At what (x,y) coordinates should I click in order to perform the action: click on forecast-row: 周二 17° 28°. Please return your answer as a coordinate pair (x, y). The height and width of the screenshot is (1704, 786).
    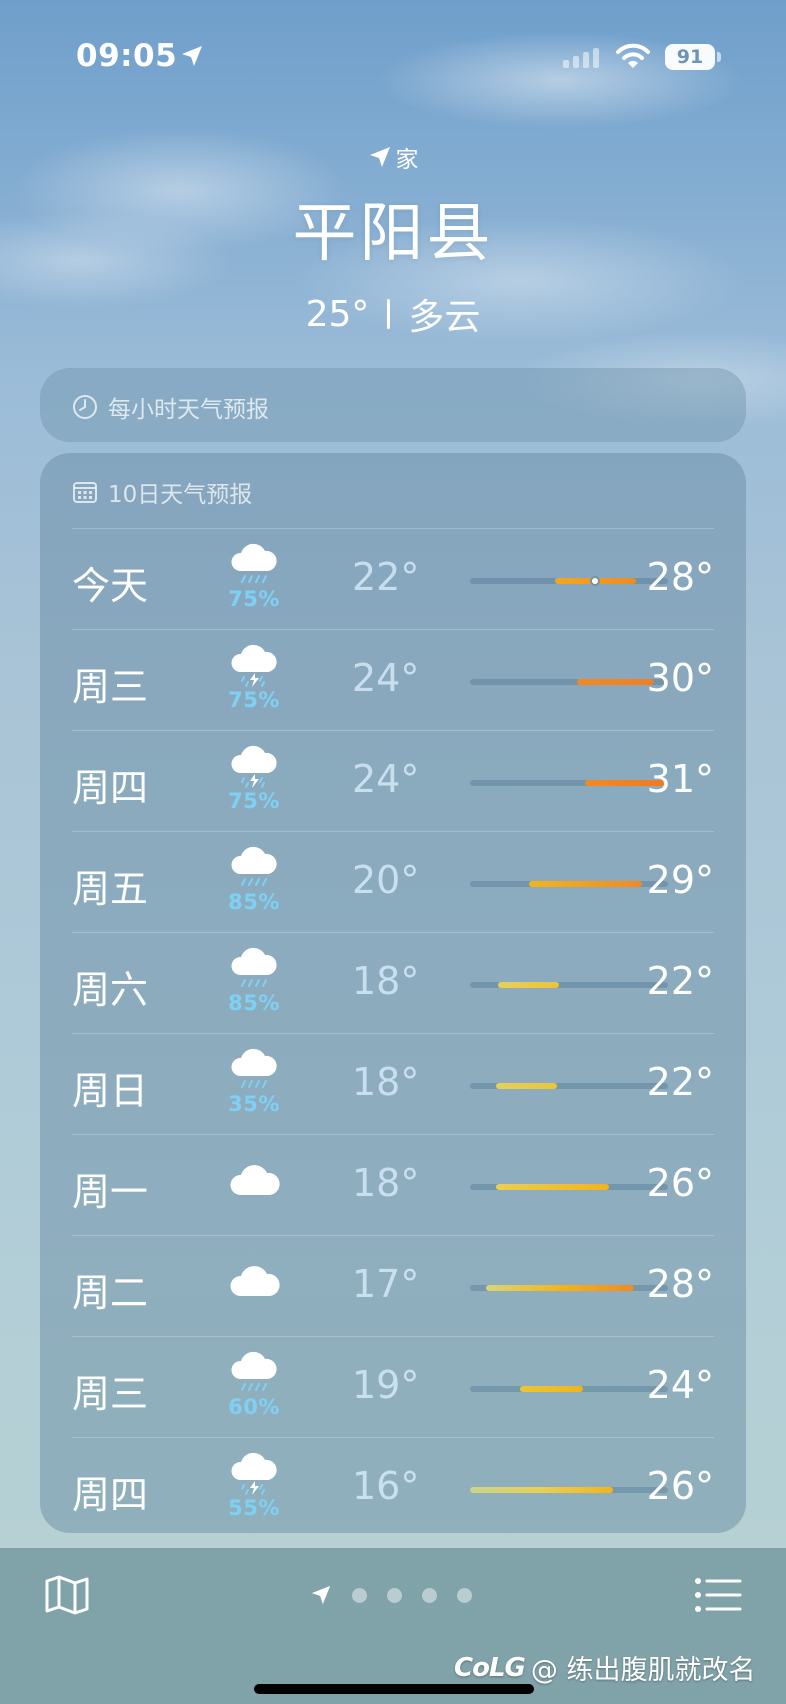
    Looking at the image, I should click on (393, 1285).